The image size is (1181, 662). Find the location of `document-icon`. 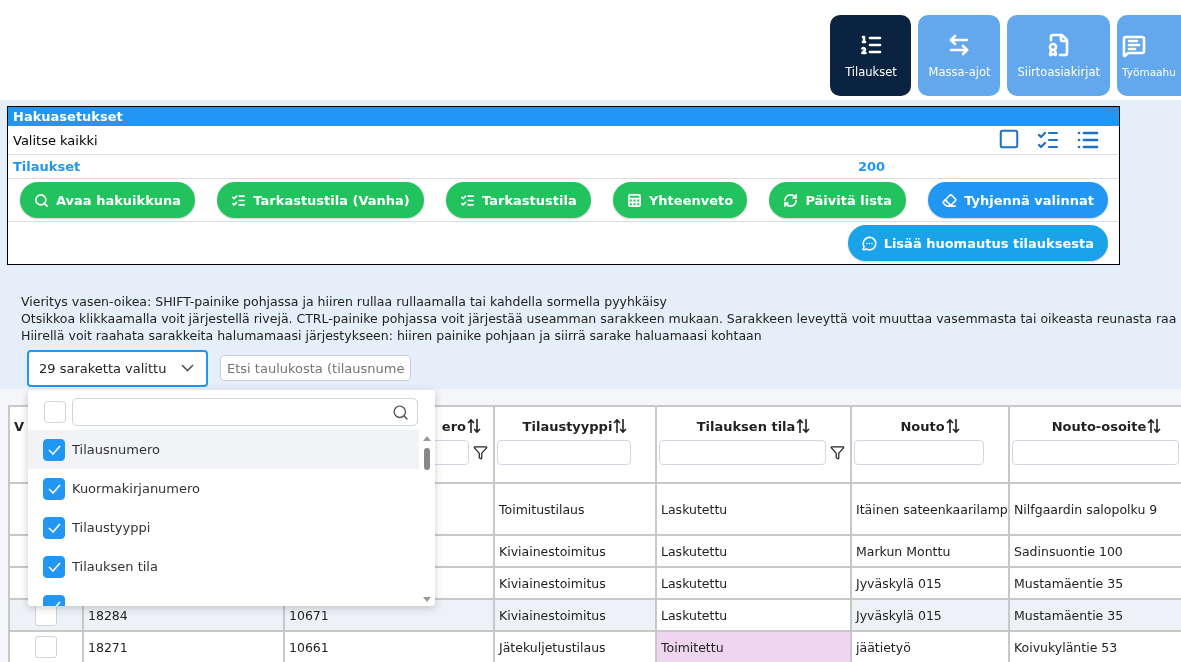

document-icon is located at coordinates (1058, 44).